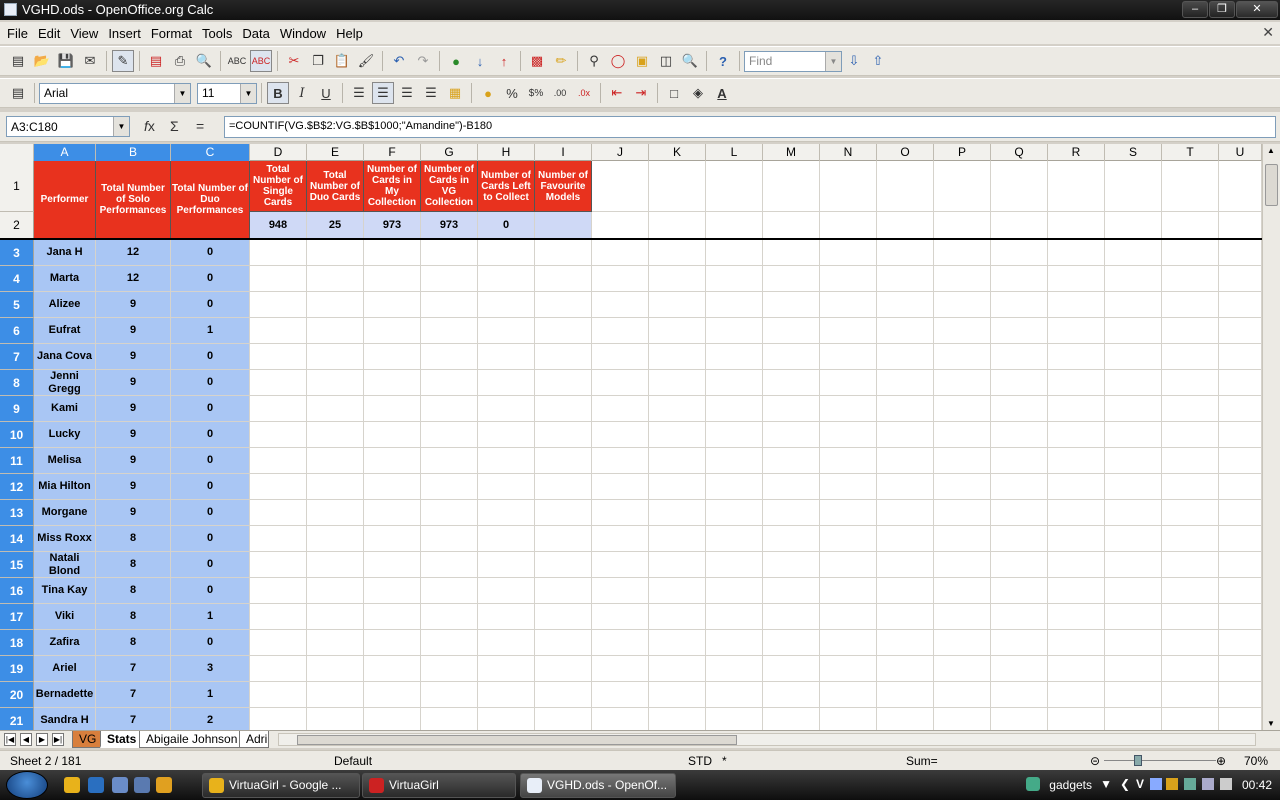 Image resolution: width=1280 pixels, height=800 pixels. I want to click on sheet-tab-stats: Stats, so click(122, 739).